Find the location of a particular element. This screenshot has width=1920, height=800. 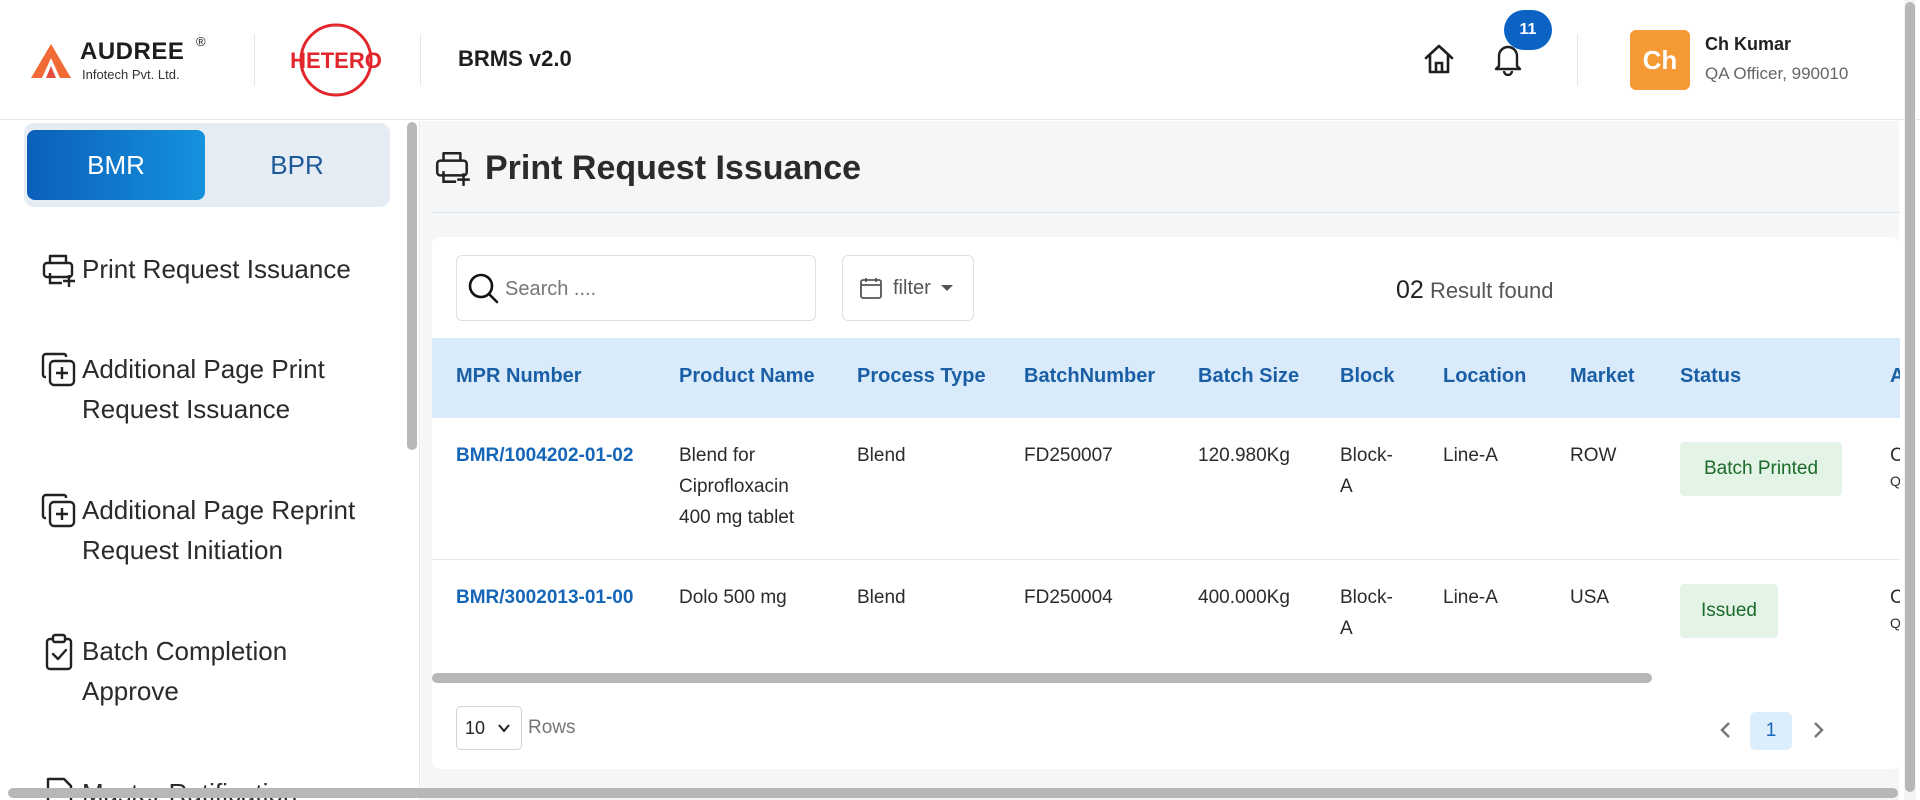

column-header: Status is located at coordinates (1710, 376).